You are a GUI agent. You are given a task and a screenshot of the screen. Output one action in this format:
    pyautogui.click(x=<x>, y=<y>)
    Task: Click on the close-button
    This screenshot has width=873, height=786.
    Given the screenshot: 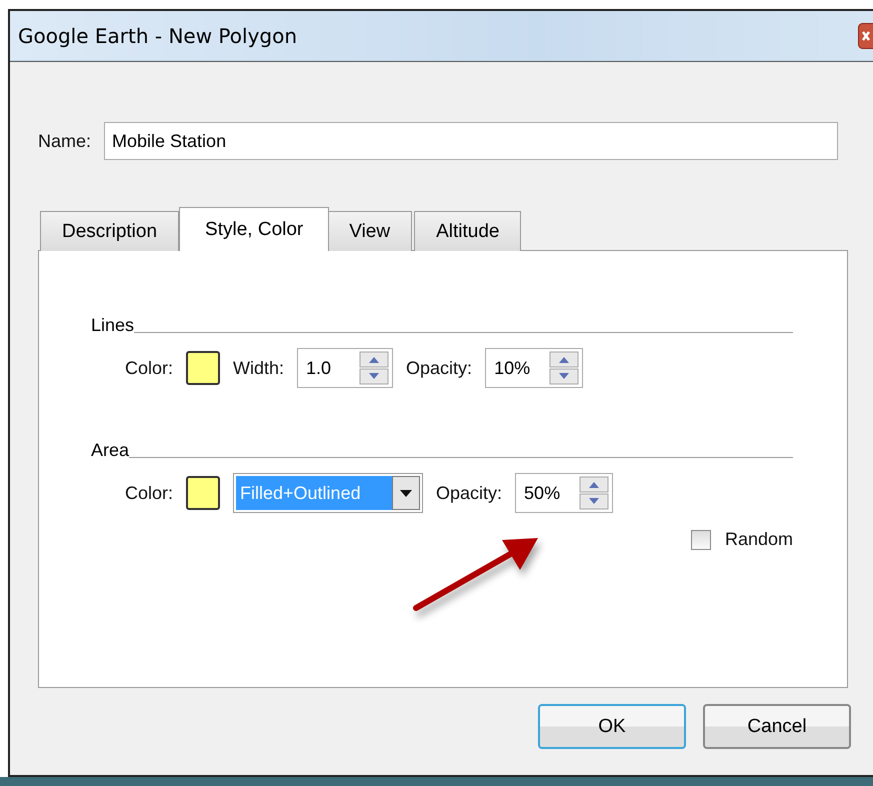 What is the action you would take?
    pyautogui.click(x=865, y=36)
    